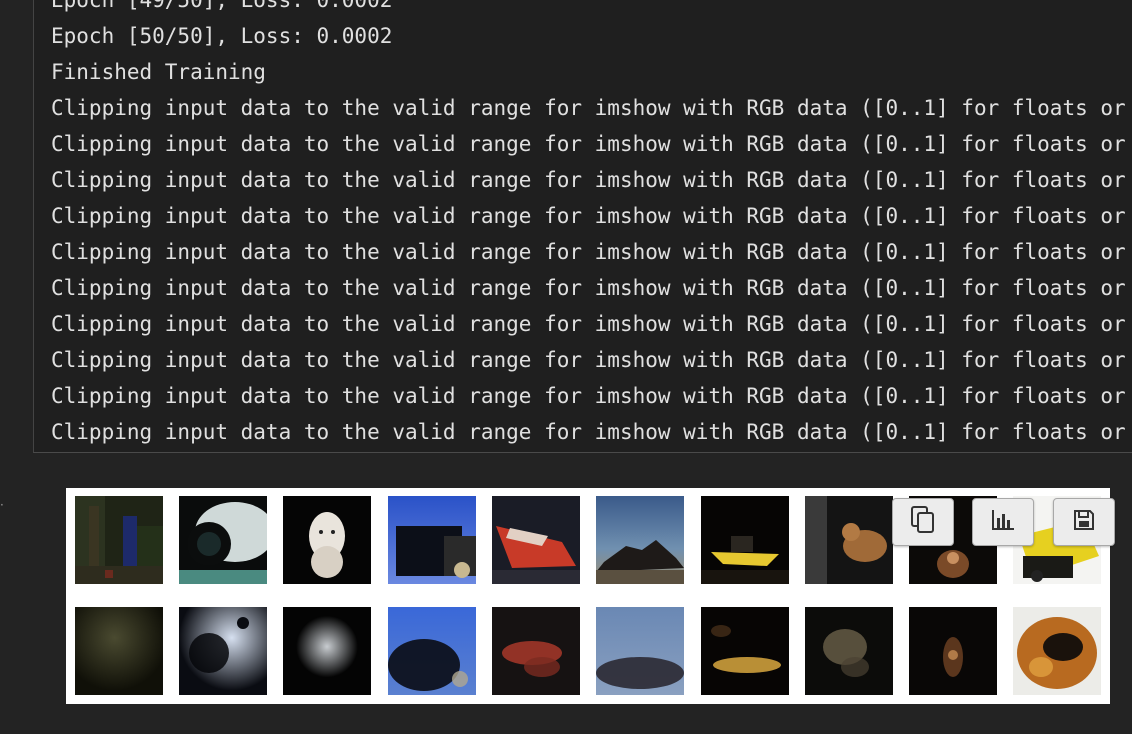 The image size is (1132, 734). I want to click on chart-button, so click(1003, 522).